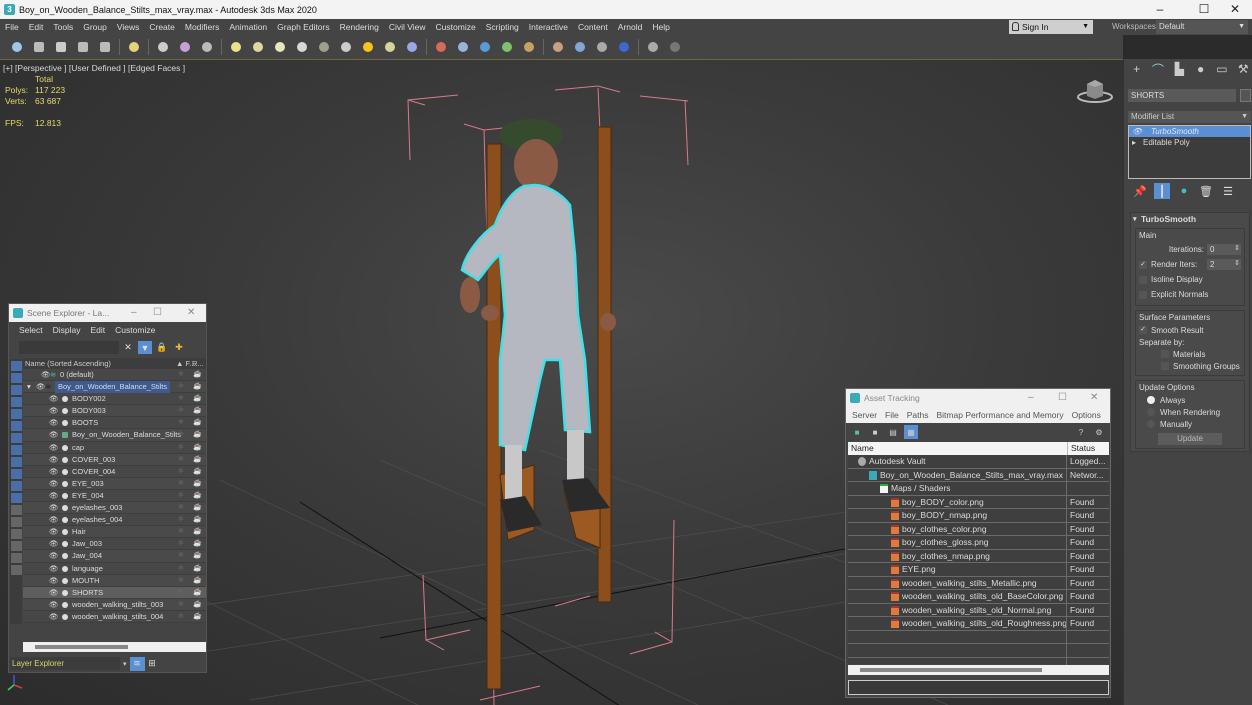  What do you see at coordinates (558, 47) in the screenshot?
I see `cat-icon` at bounding box center [558, 47].